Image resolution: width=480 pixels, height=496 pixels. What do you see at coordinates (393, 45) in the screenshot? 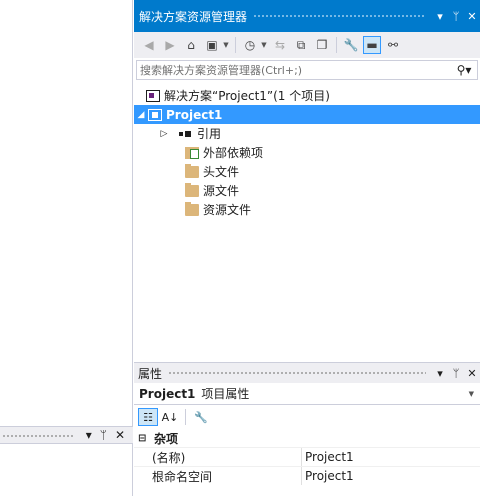
I see `class-diagram-icon: ⚯` at bounding box center [393, 45].